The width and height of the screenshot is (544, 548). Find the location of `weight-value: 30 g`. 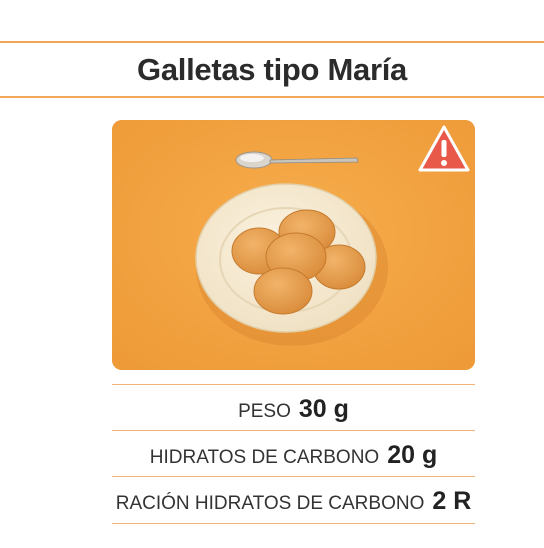

weight-value: 30 g is located at coordinates (323, 409).